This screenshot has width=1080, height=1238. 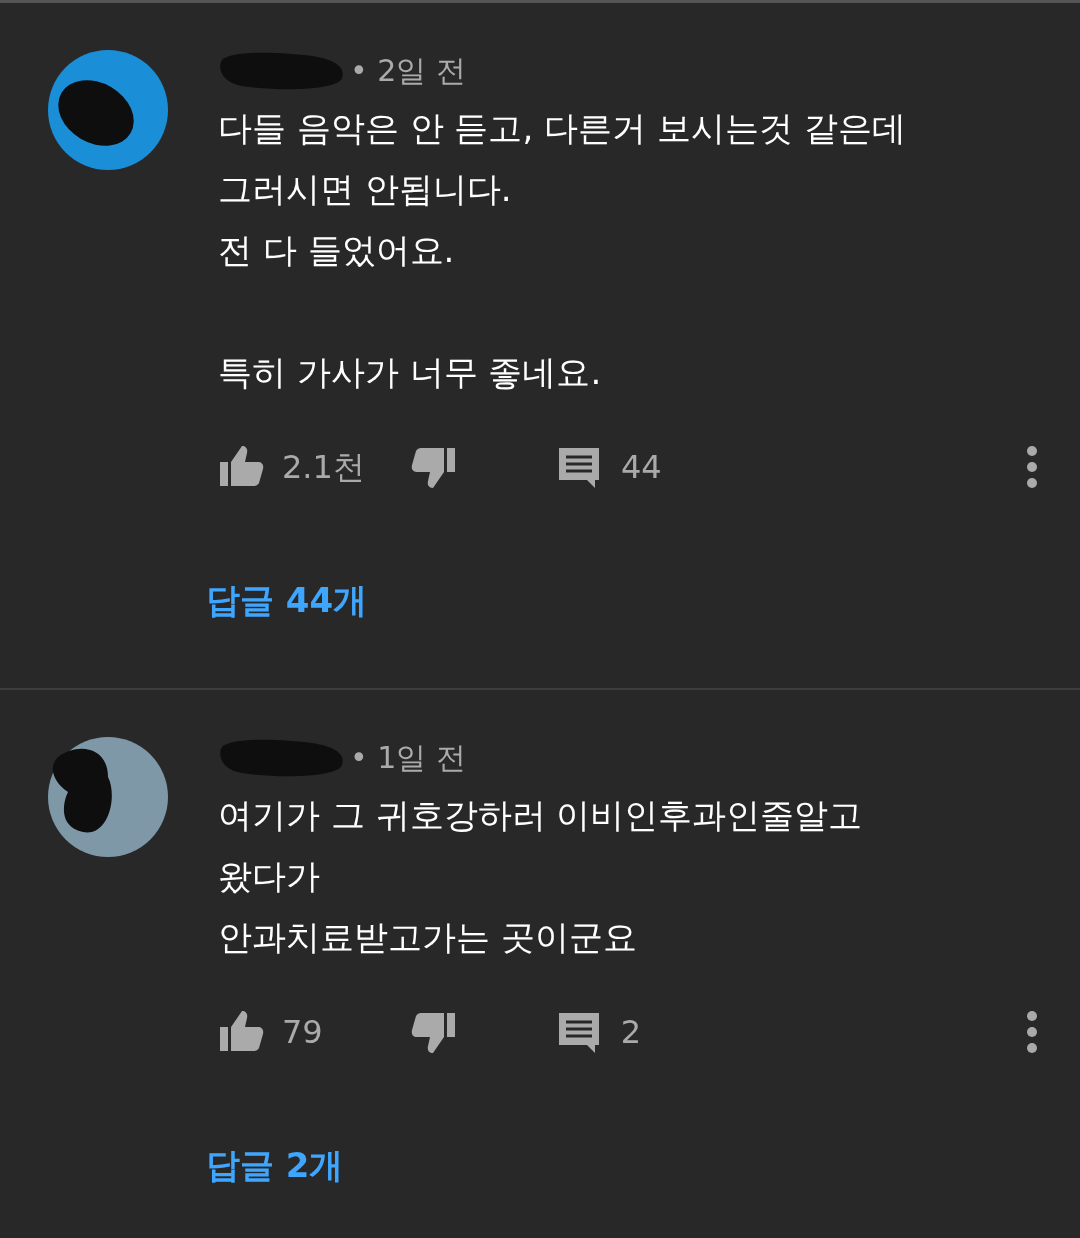 What do you see at coordinates (631, 1032) in the screenshot?
I see `reply-count: 2` at bounding box center [631, 1032].